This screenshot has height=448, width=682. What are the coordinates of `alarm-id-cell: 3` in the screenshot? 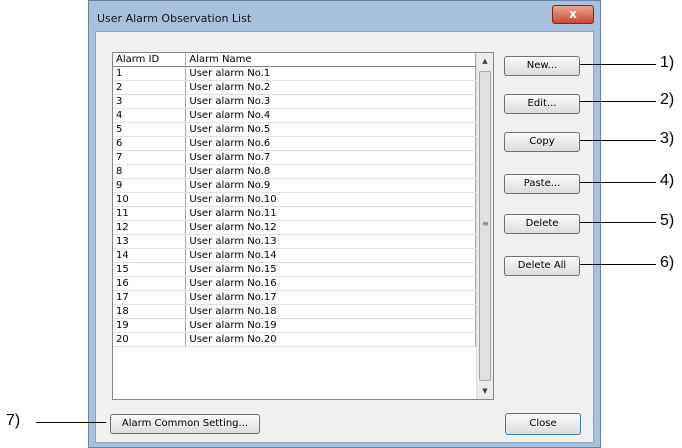 It's located at (150, 101).